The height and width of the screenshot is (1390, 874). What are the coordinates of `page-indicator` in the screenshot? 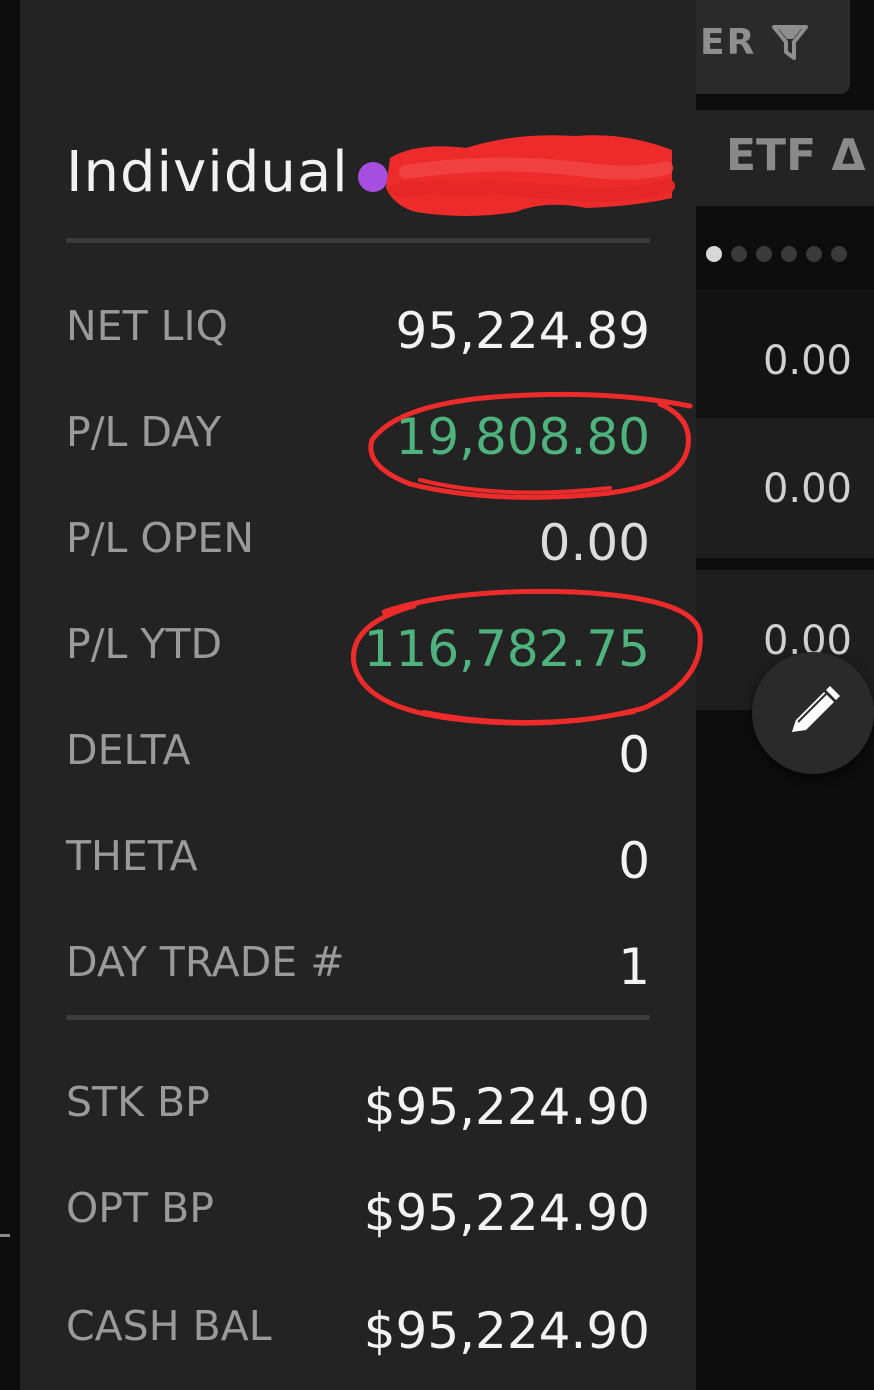 It's located at (776, 254).